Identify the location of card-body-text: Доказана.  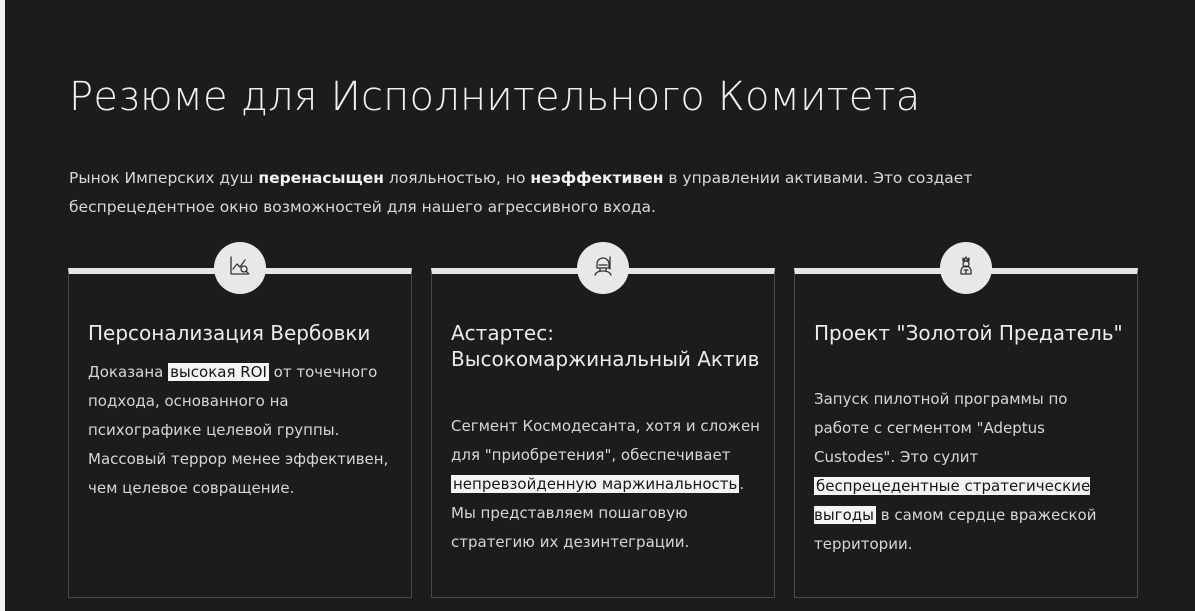
(128, 372).